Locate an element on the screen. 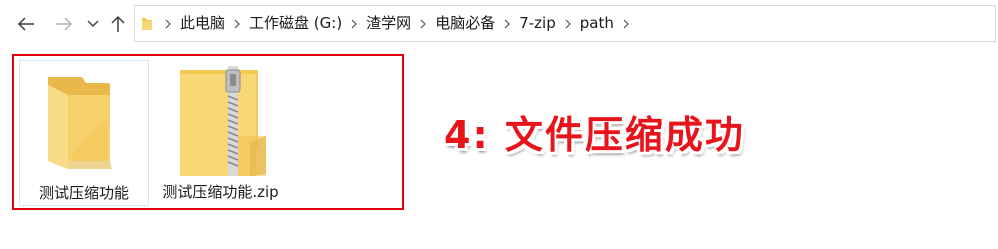 The width and height of the screenshot is (998, 249). breadcrumb-folder-2: 电脑必备 is located at coordinates (465, 23).